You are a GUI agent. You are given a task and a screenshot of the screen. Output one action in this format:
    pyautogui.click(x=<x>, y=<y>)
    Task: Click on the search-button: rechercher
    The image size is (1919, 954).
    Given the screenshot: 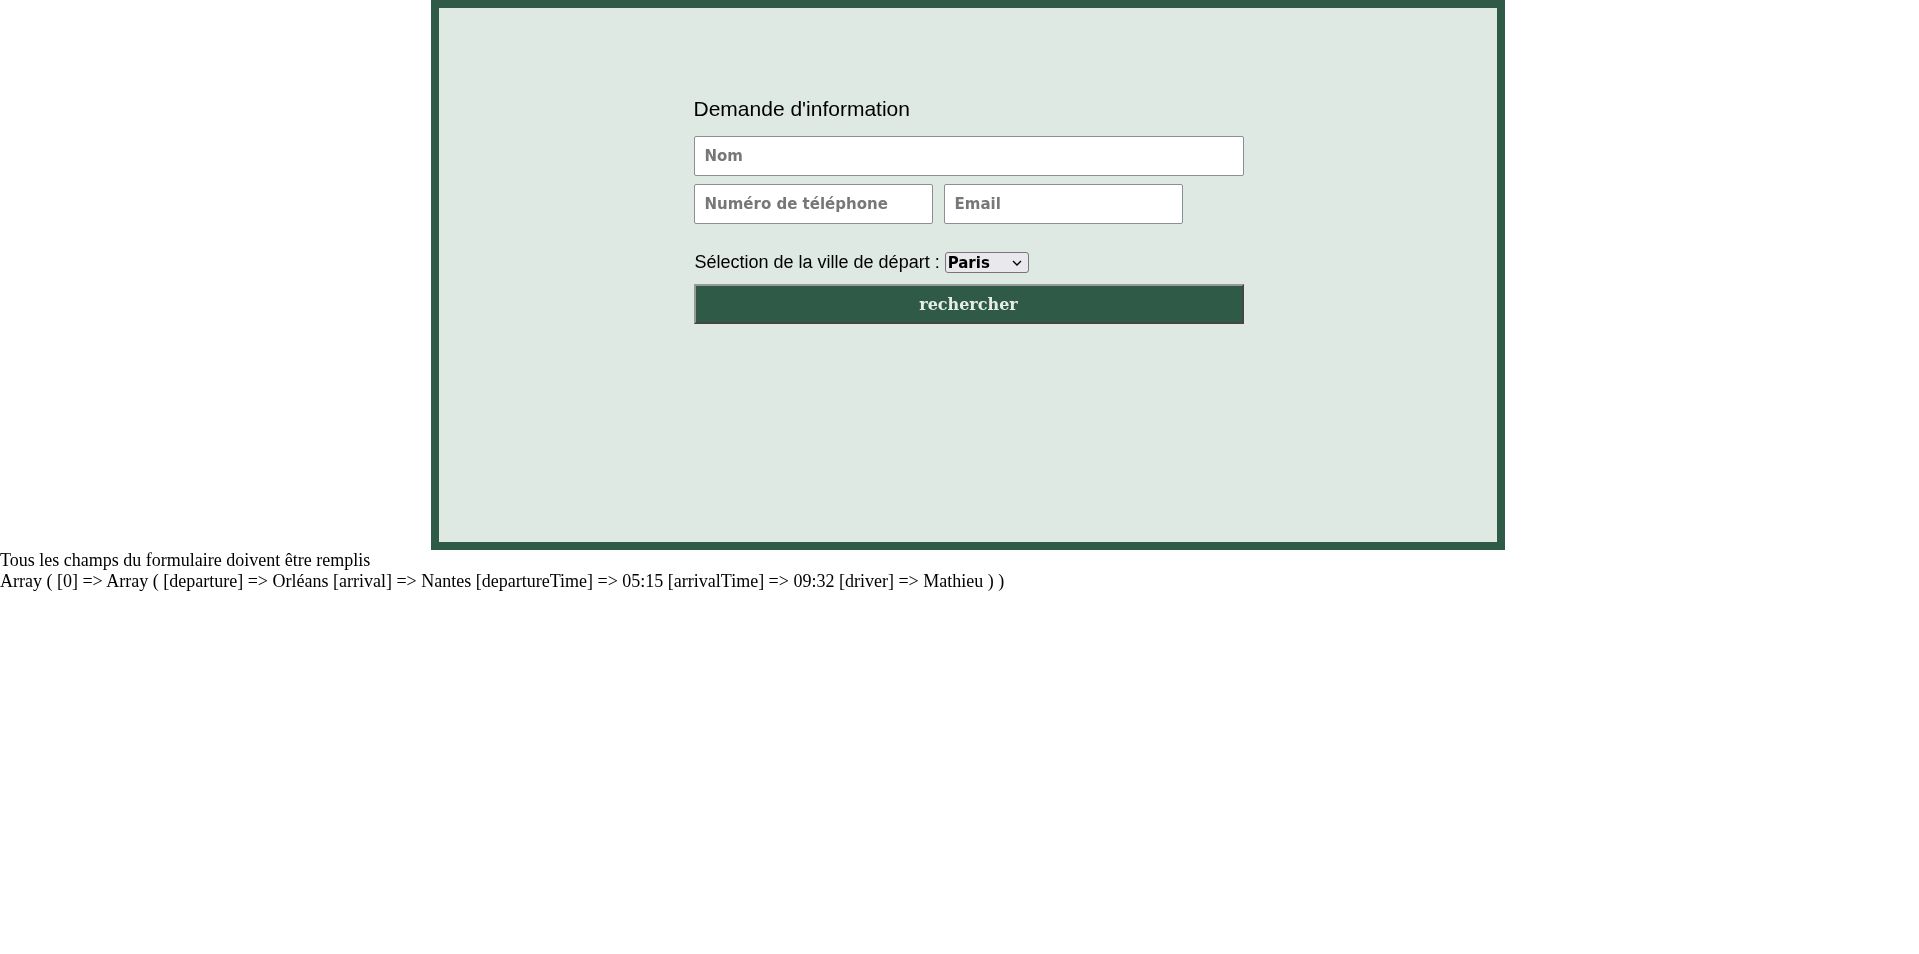 What is the action you would take?
    pyautogui.click(x=968, y=304)
    